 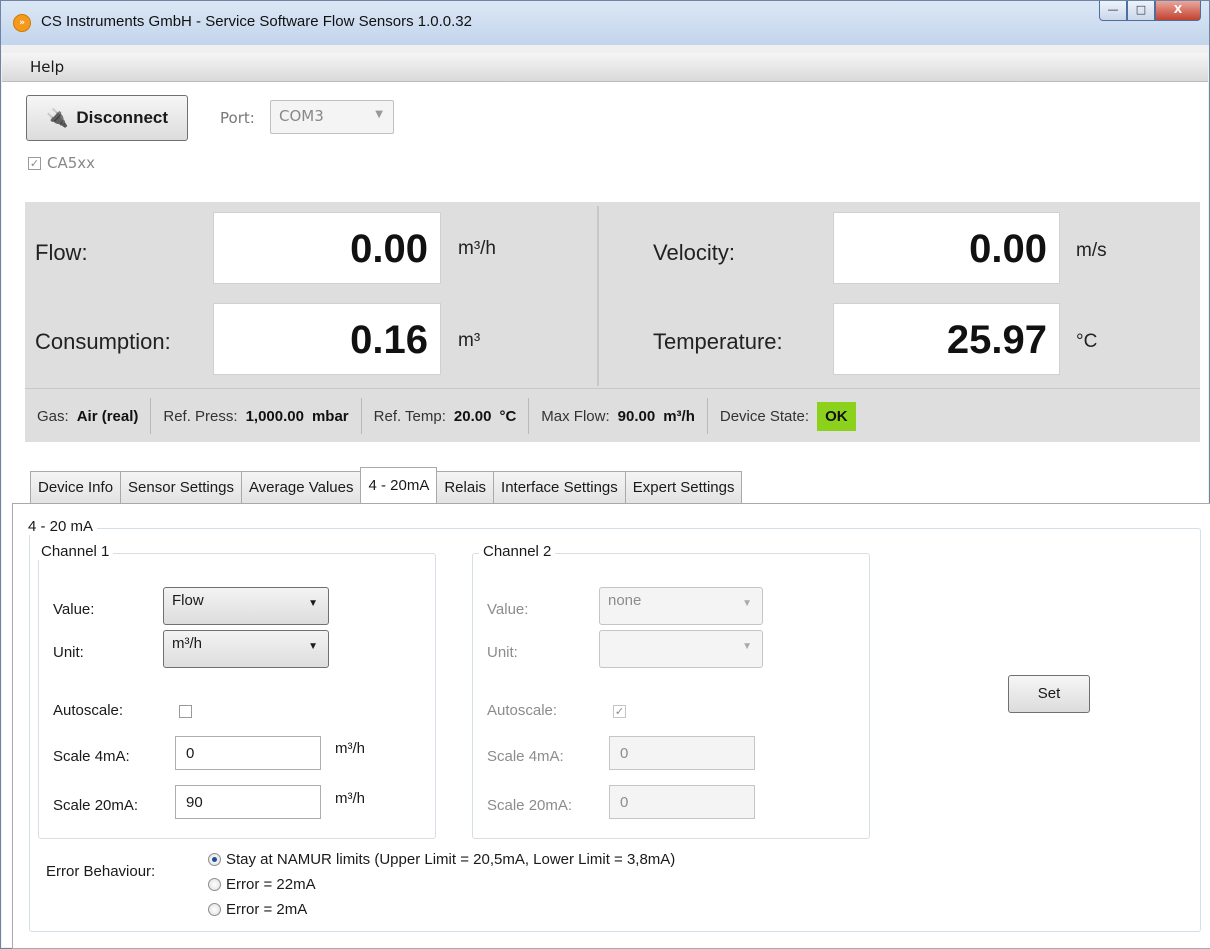 What do you see at coordinates (57, 117) in the screenshot?
I see `plug-icon: 🔌` at bounding box center [57, 117].